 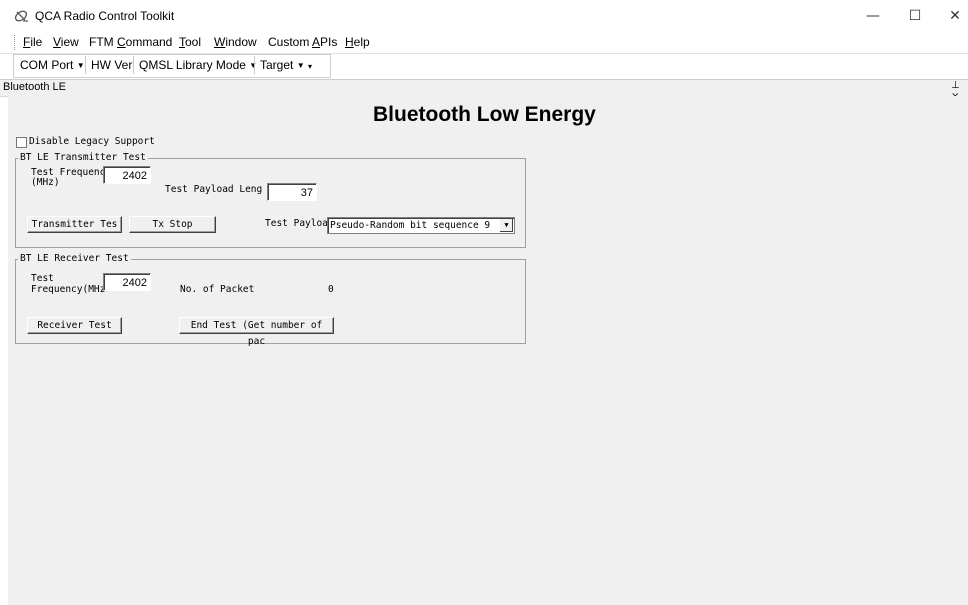 What do you see at coordinates (32, 42) in the screenshot?
I see `menu-file: File` at bounding box center [32, 42].